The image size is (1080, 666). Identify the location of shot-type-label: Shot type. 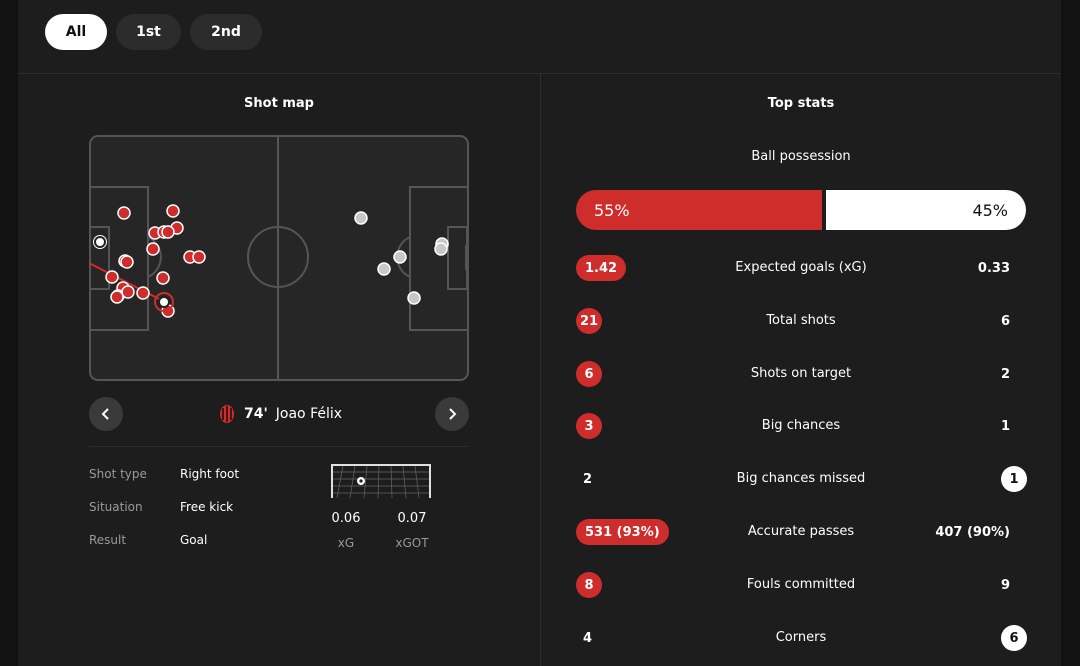
(118, 474).